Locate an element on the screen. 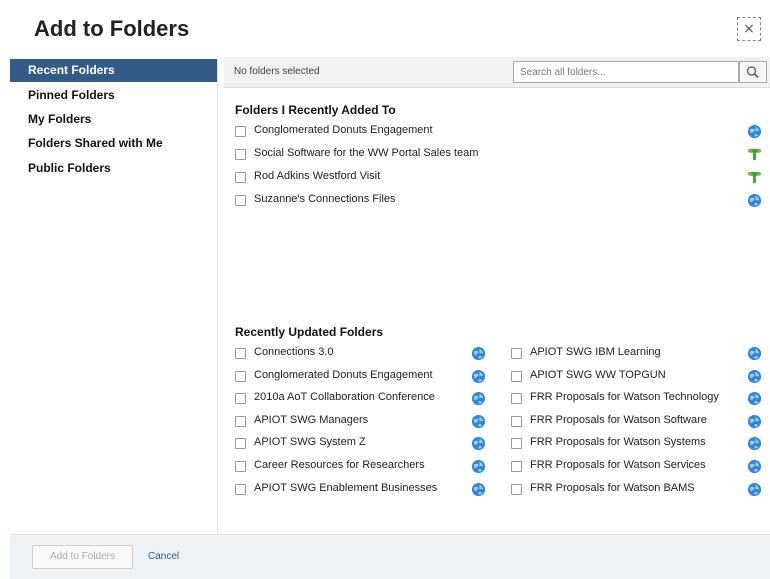 The height and width of the screenshot is (579, 770). list-item: APIOT SWG Managers is located at coordinates (362, 422).